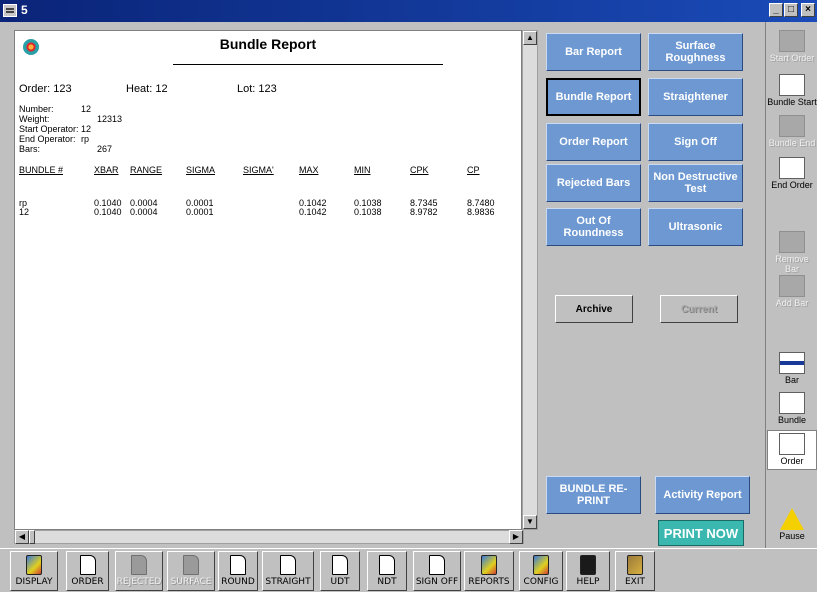  What do you see at coordinates (139, 582) in the screenshot?
I see `rejected-label: REJECTED` at bounding box center [139, 582].